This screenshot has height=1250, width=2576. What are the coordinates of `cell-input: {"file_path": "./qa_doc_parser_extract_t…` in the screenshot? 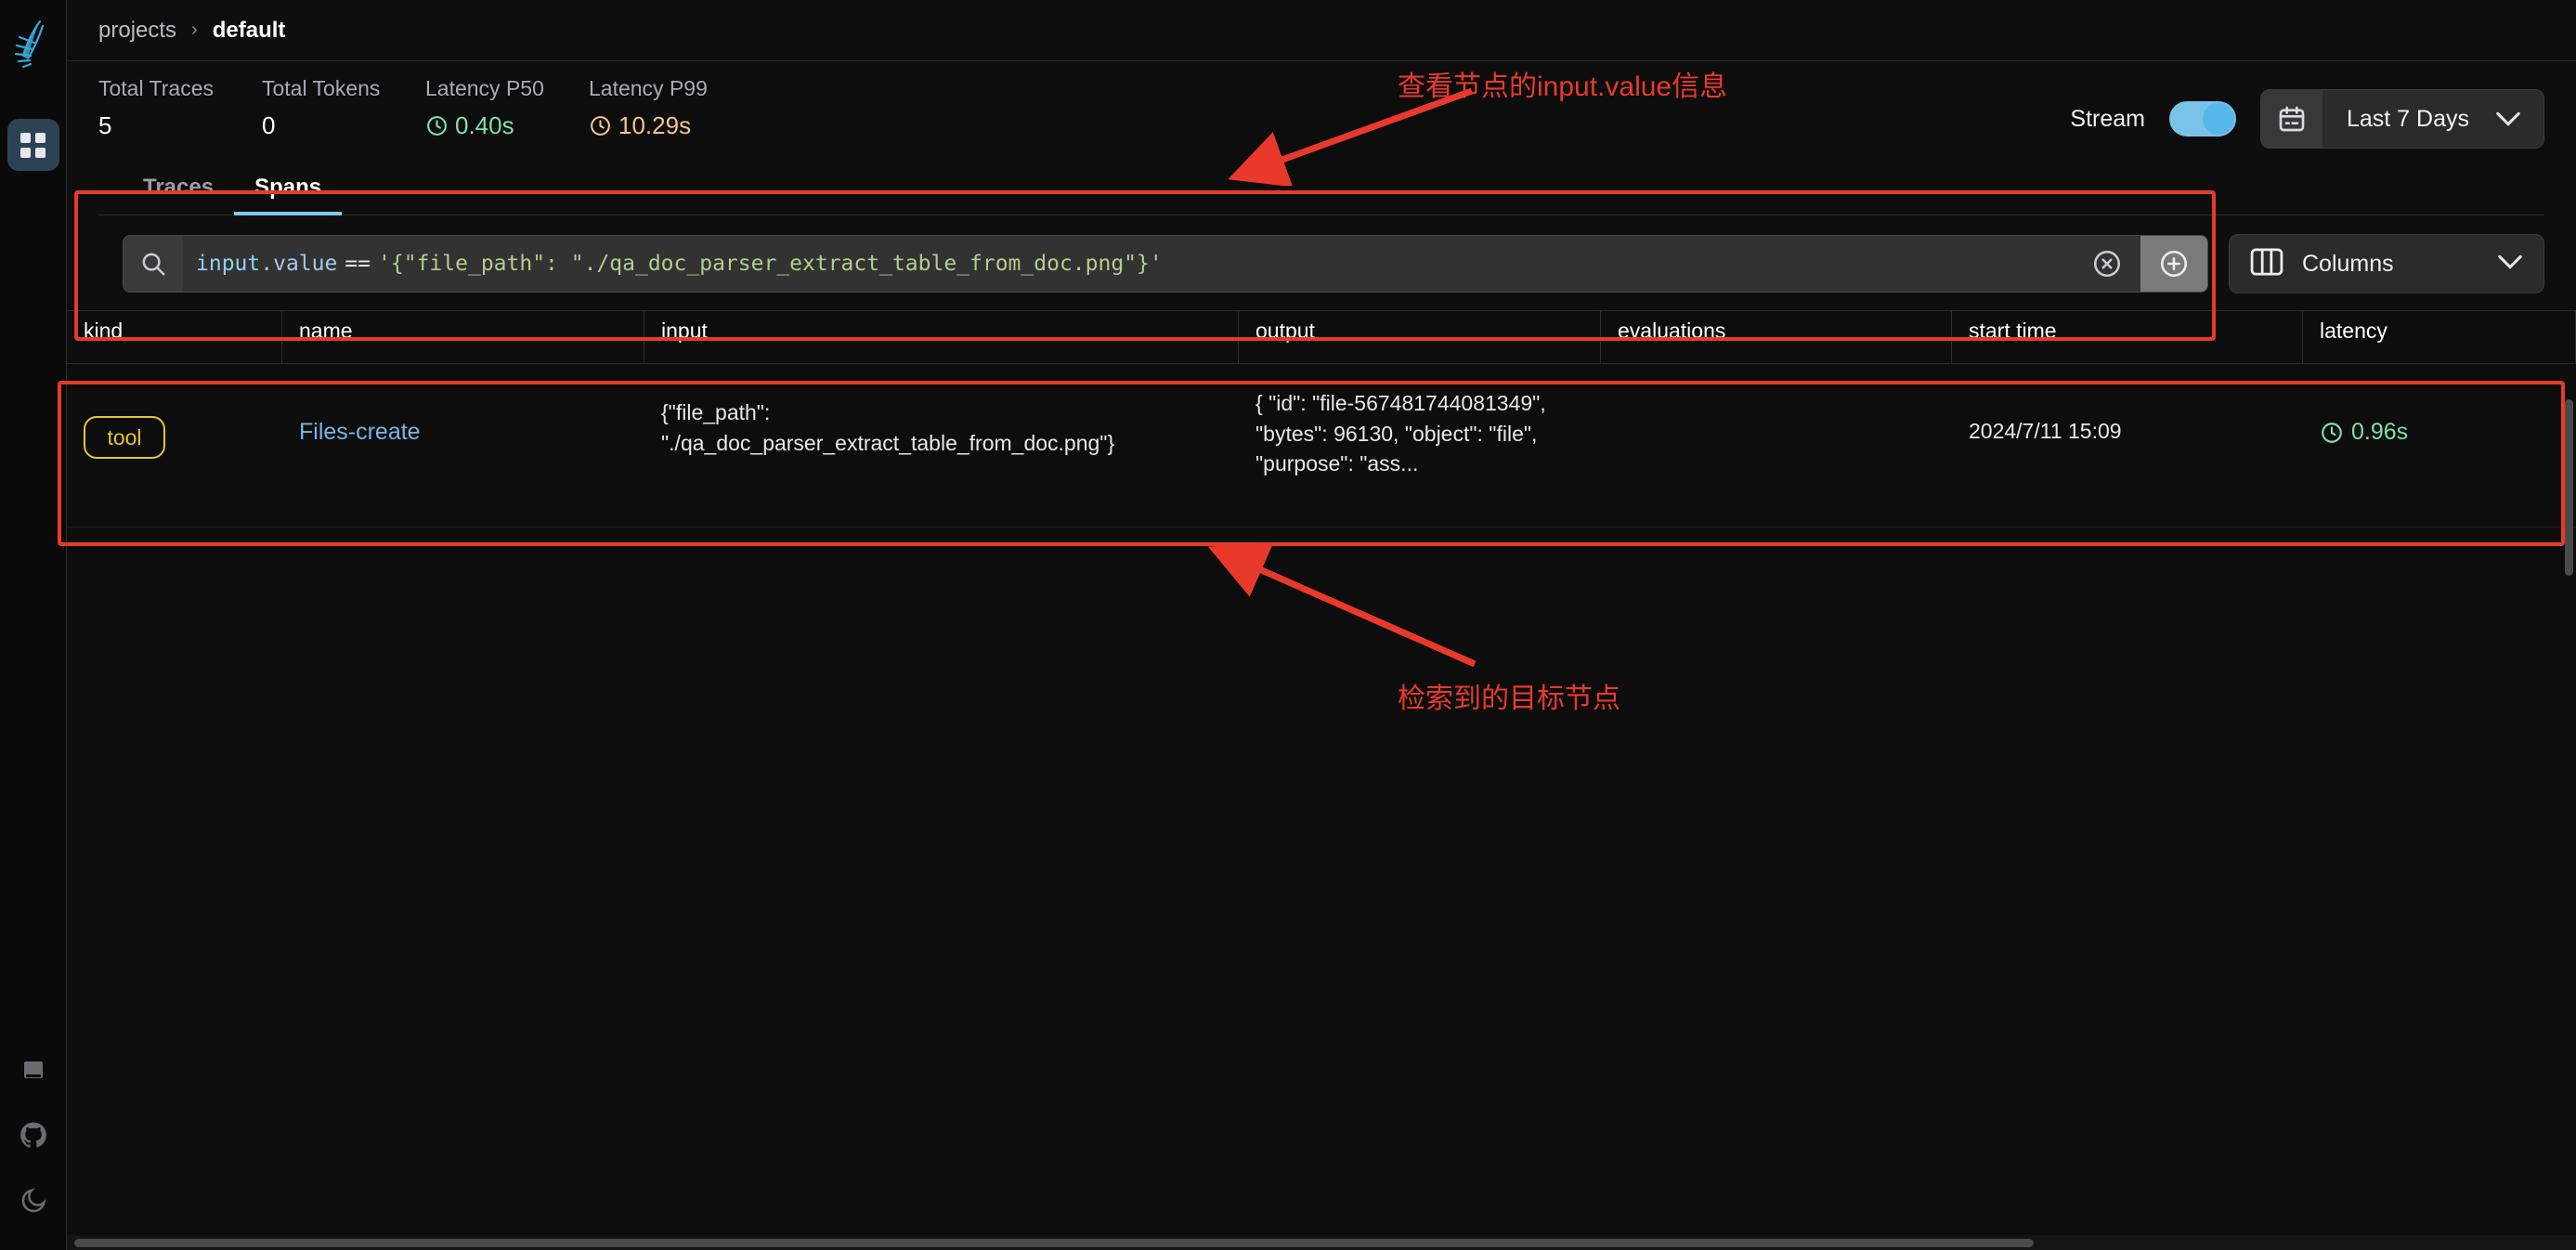 It's located at (888, 427).